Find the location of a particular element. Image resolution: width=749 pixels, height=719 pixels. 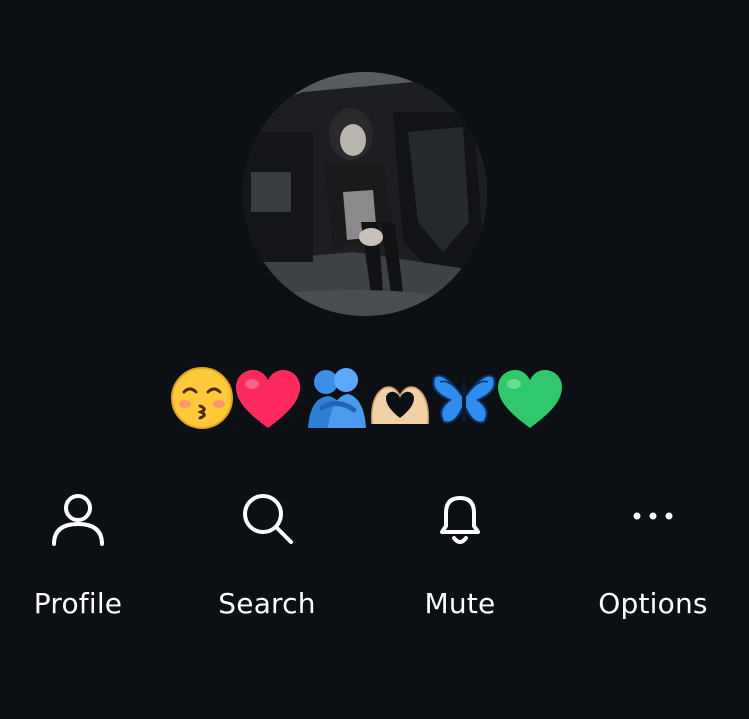

person-icon is located at coordinates (78, 518).